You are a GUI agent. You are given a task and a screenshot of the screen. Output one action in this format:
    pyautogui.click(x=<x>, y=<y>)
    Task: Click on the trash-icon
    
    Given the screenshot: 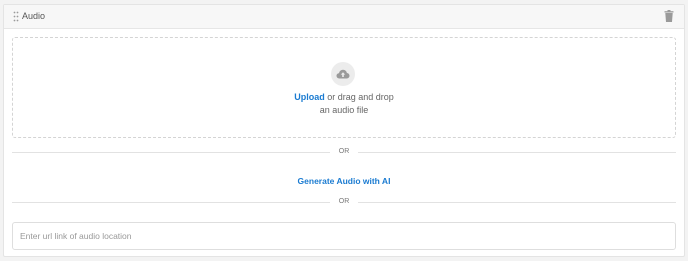 What is the action you would take?
    pyautogui.click(x=669, y=16)
    